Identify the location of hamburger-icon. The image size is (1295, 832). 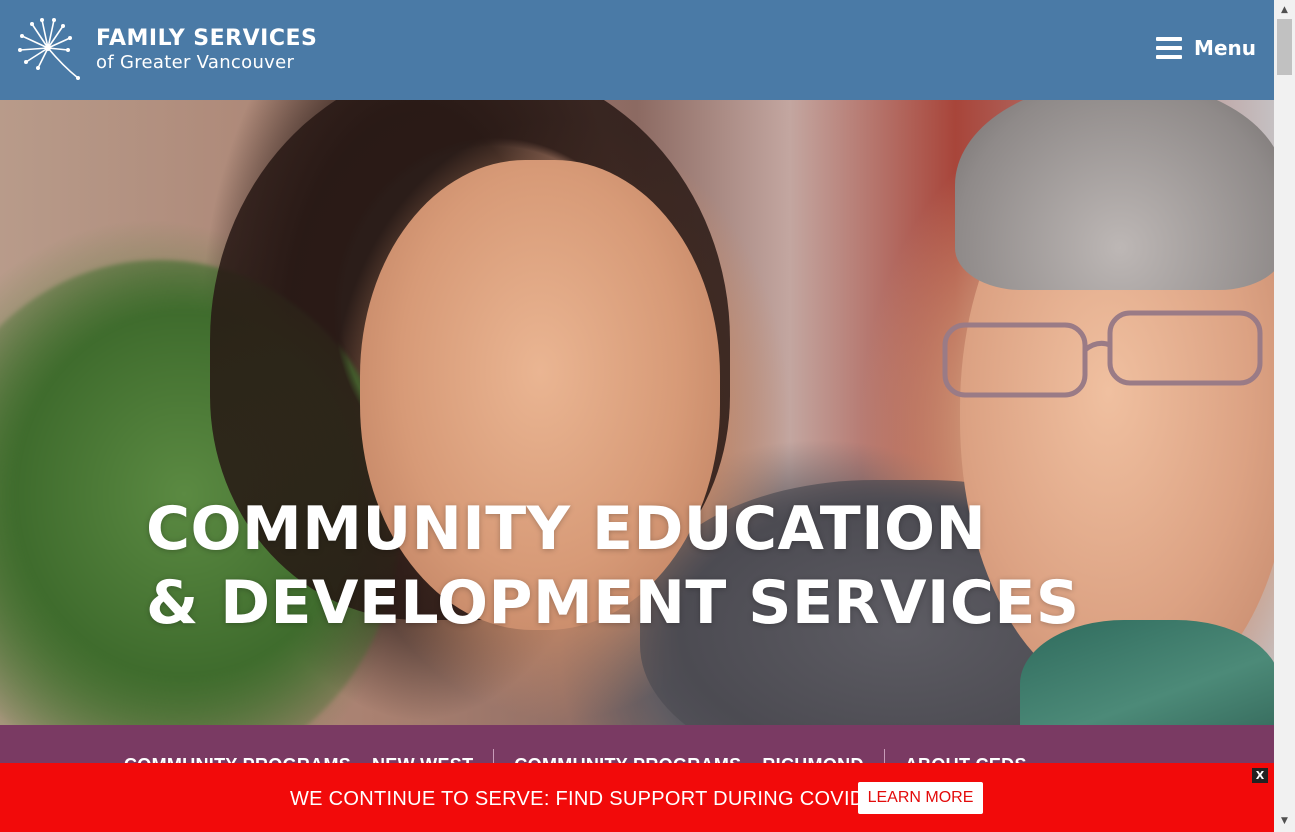
(1169, 48).